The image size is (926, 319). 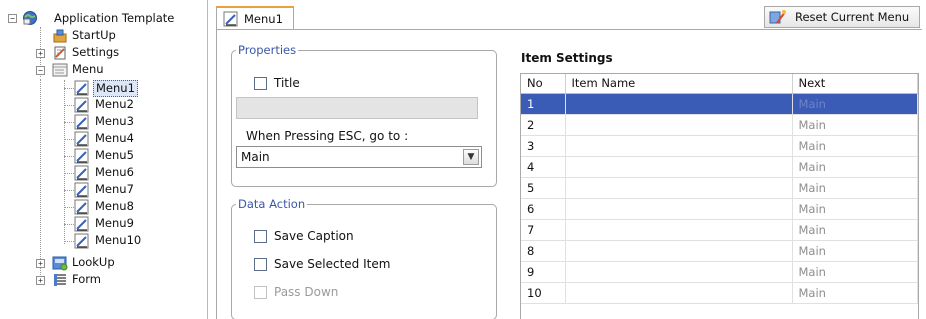 I want to click on tree-label: Form, so click(x=86, y=279).